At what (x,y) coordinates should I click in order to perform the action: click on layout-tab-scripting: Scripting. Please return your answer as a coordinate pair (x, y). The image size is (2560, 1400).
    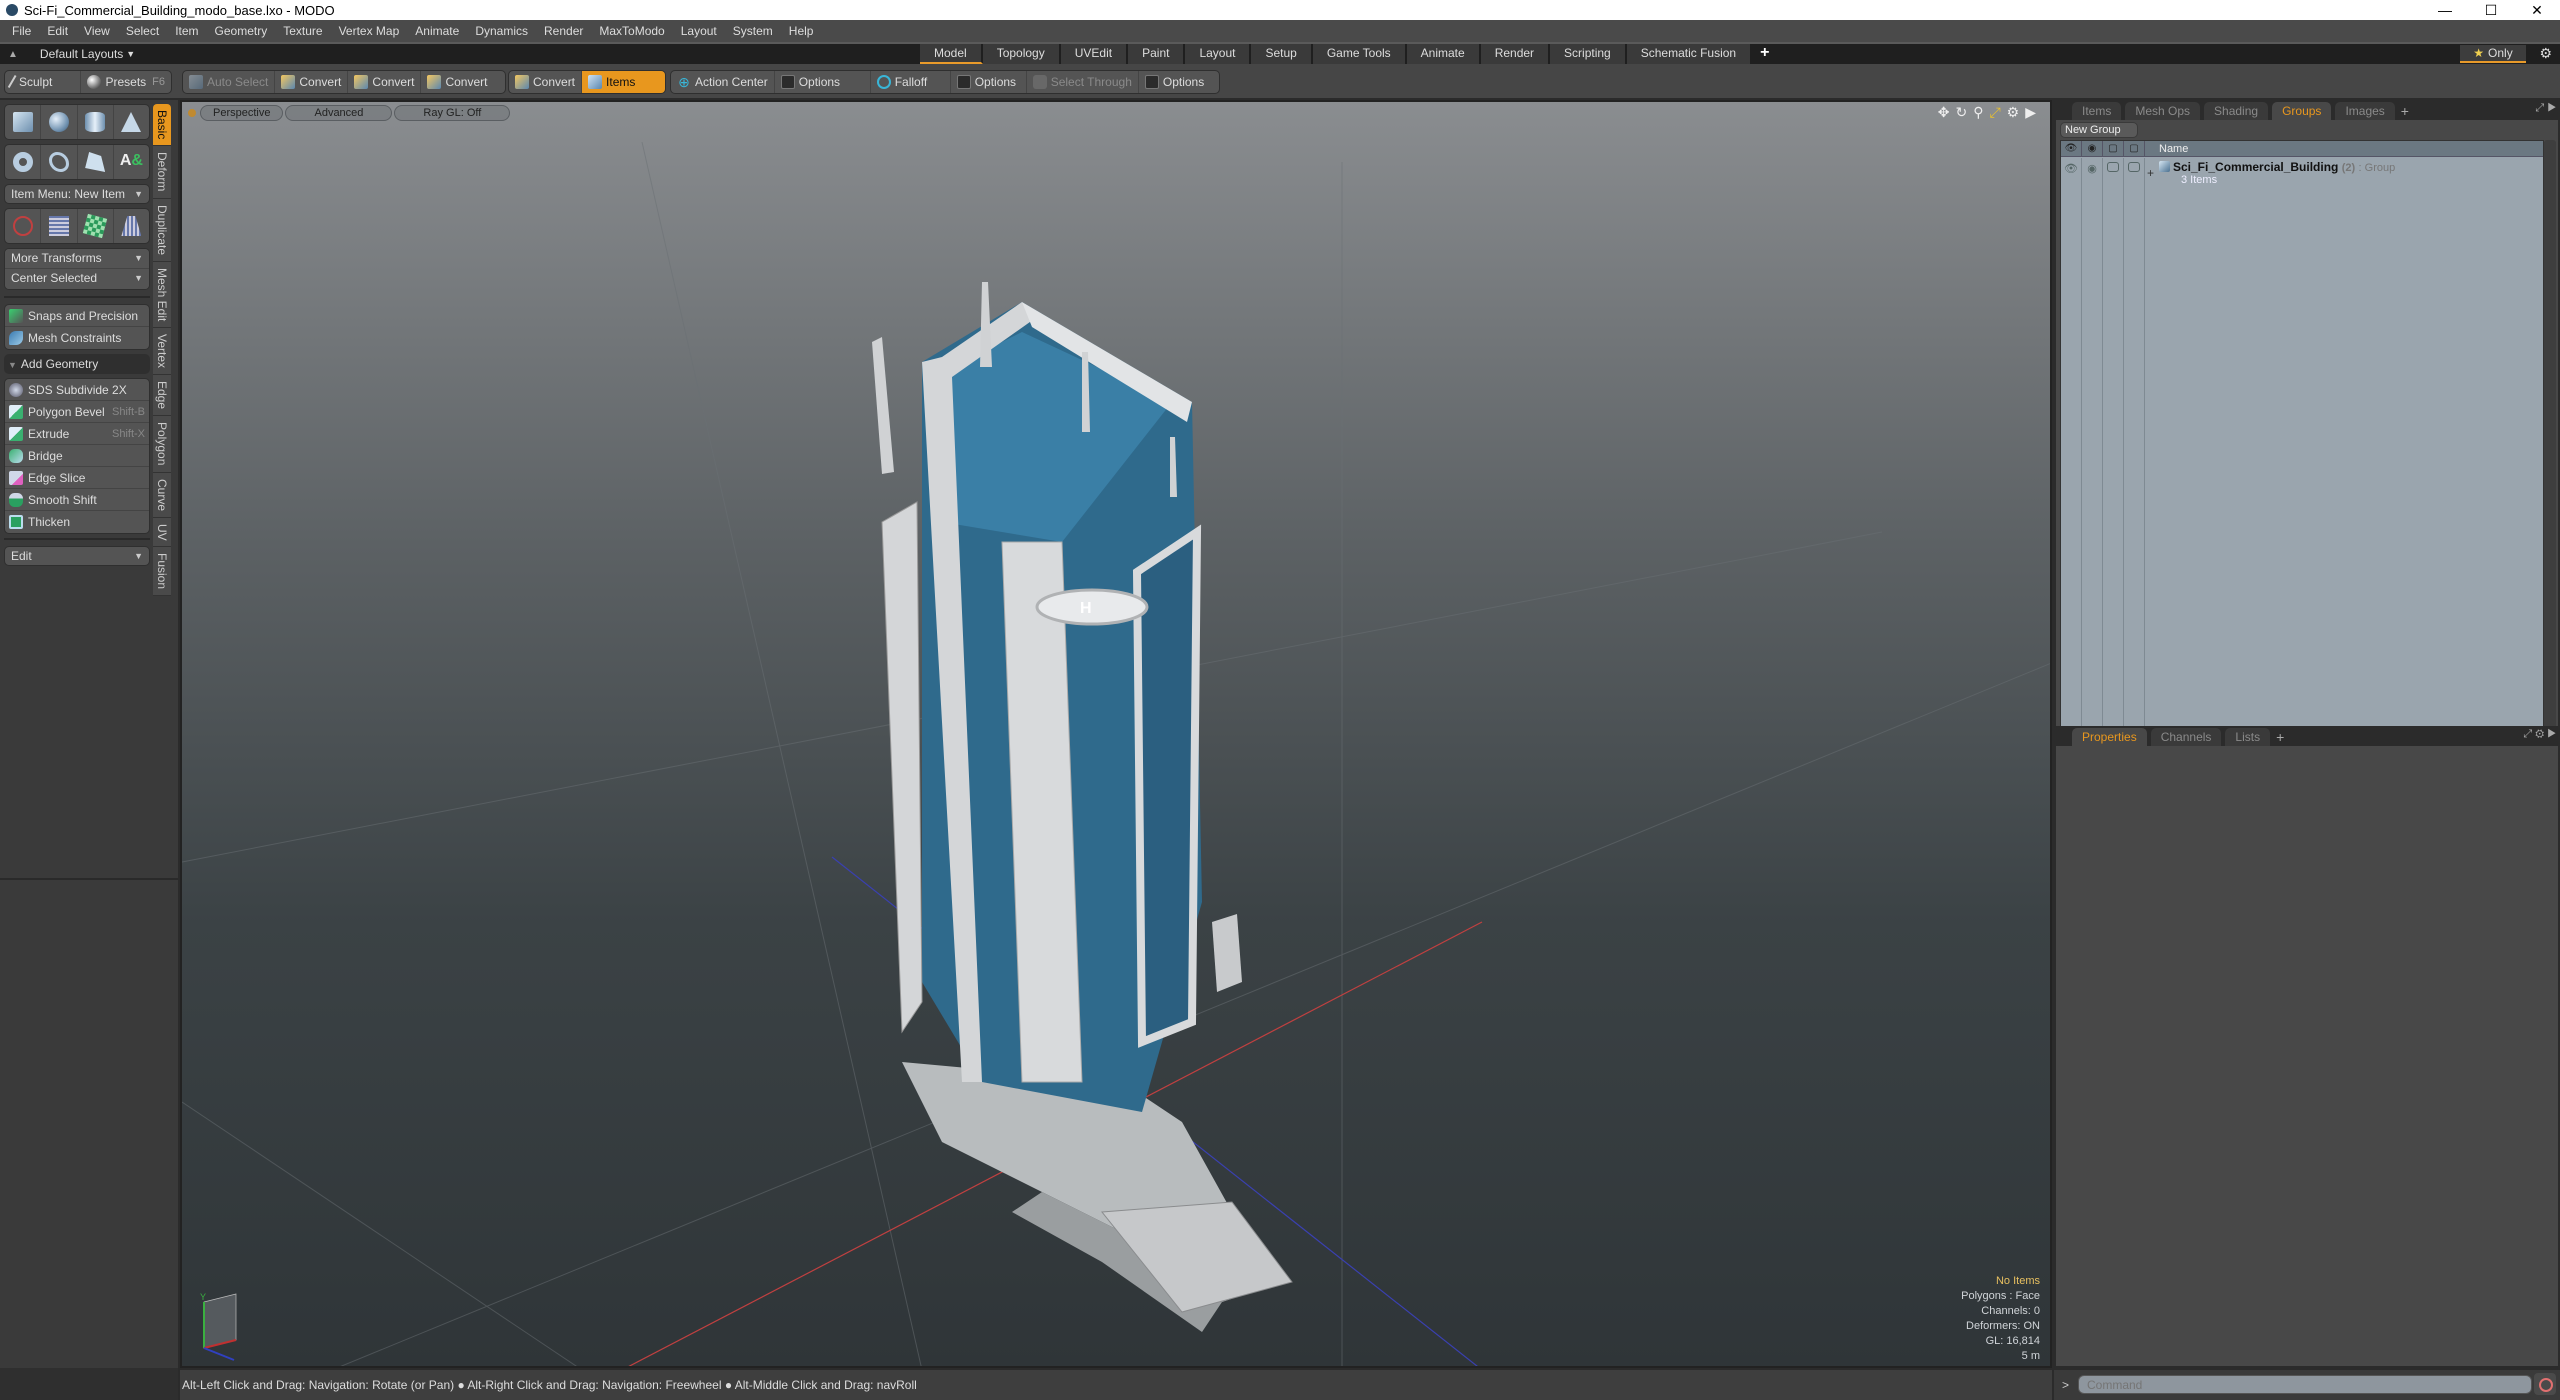
    Looking at the image, I should click on (1588, 54).